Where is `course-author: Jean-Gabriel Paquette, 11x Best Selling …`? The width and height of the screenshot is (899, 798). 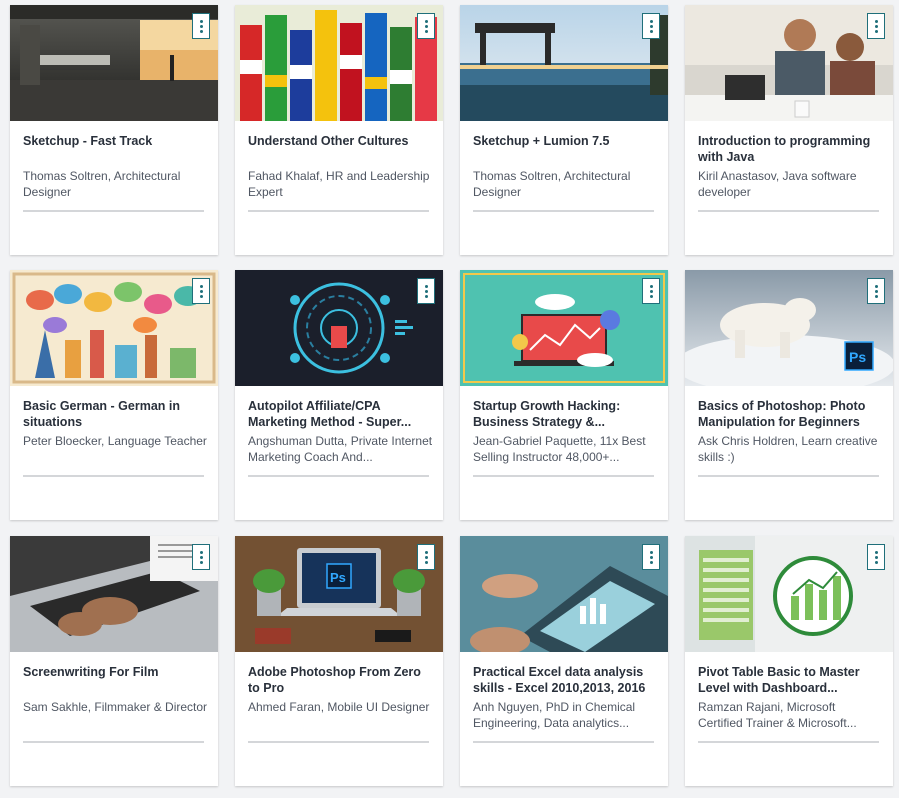 course-author: Jean-Gabriel Paquette, 11x Best Selling … is located at coordinates (559, 449).